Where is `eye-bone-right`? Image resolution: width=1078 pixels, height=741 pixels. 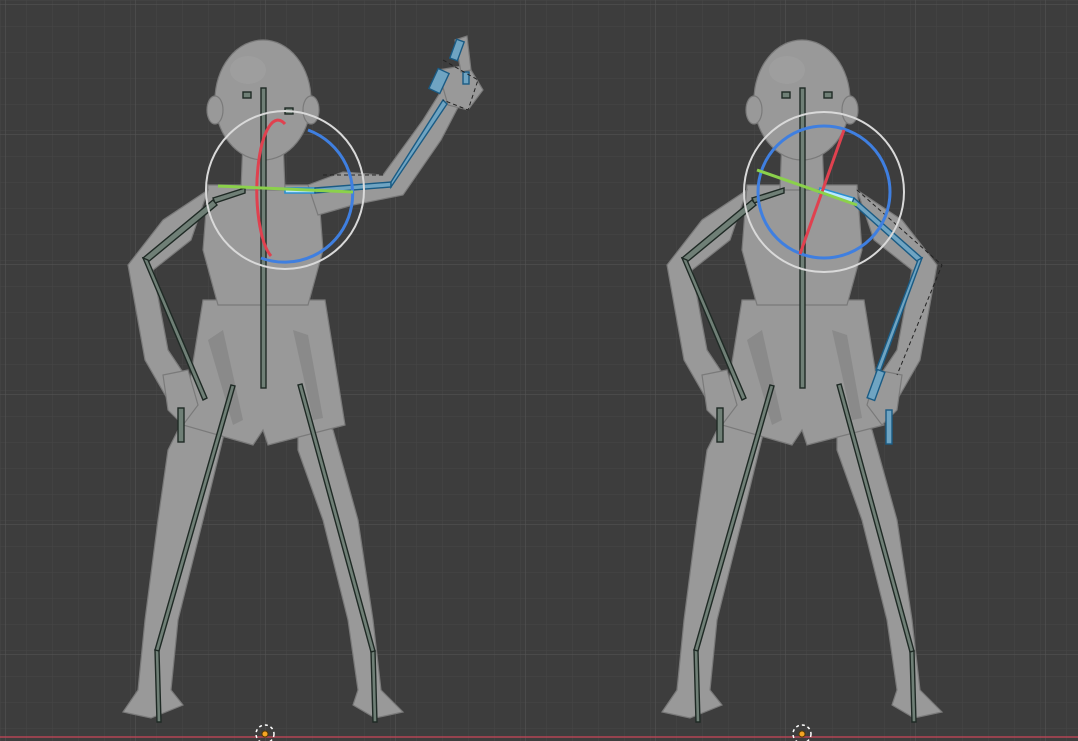
eye-bone-right is located at coordinates (828, 95).